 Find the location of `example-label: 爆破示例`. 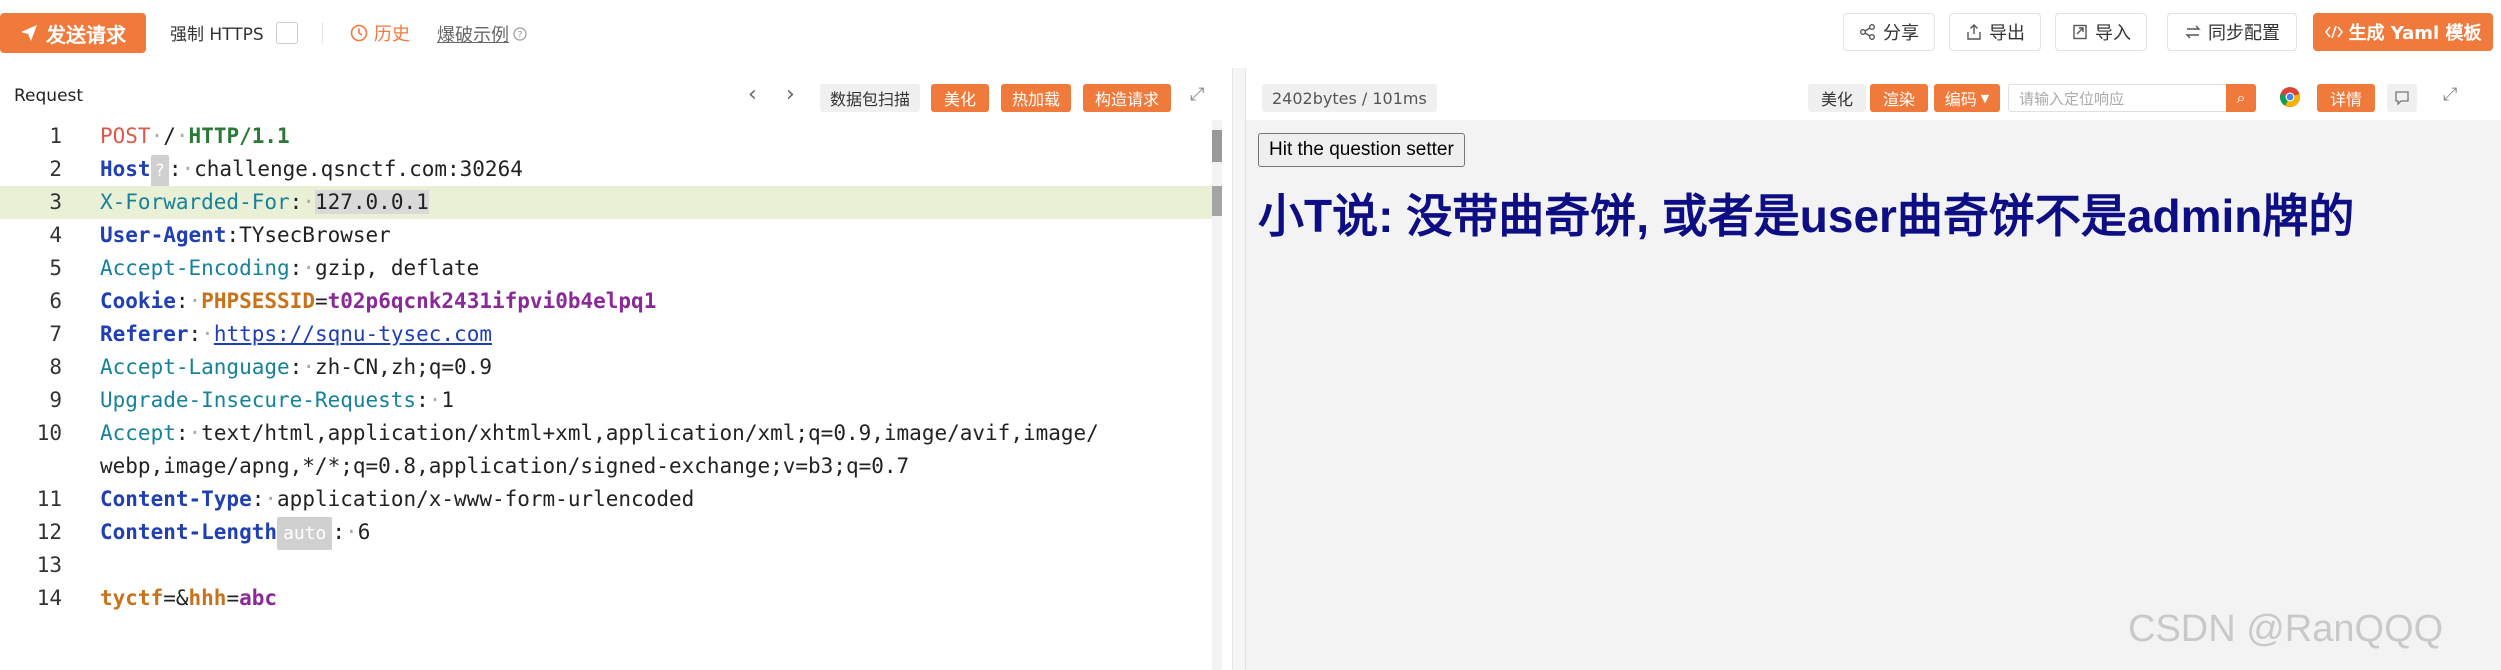

example-label: 爆破示例 is located at coordinates (473, 35).